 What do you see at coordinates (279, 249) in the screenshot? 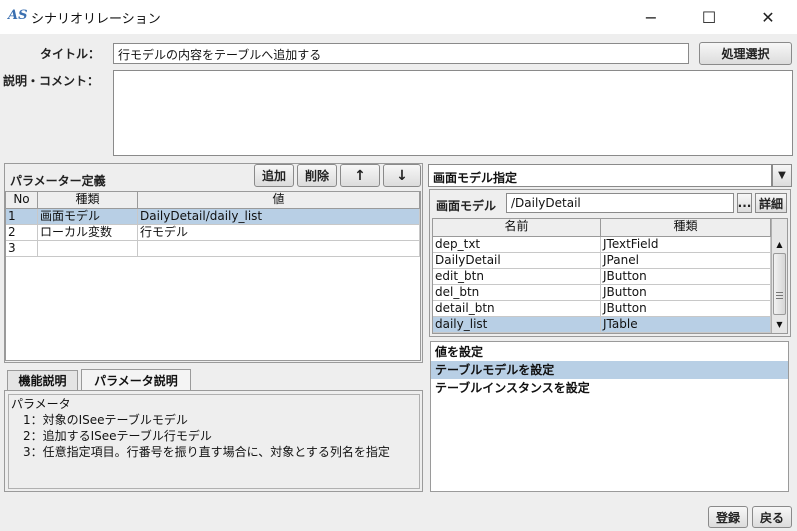
I see `row-value` at bounding box center [279, 249].